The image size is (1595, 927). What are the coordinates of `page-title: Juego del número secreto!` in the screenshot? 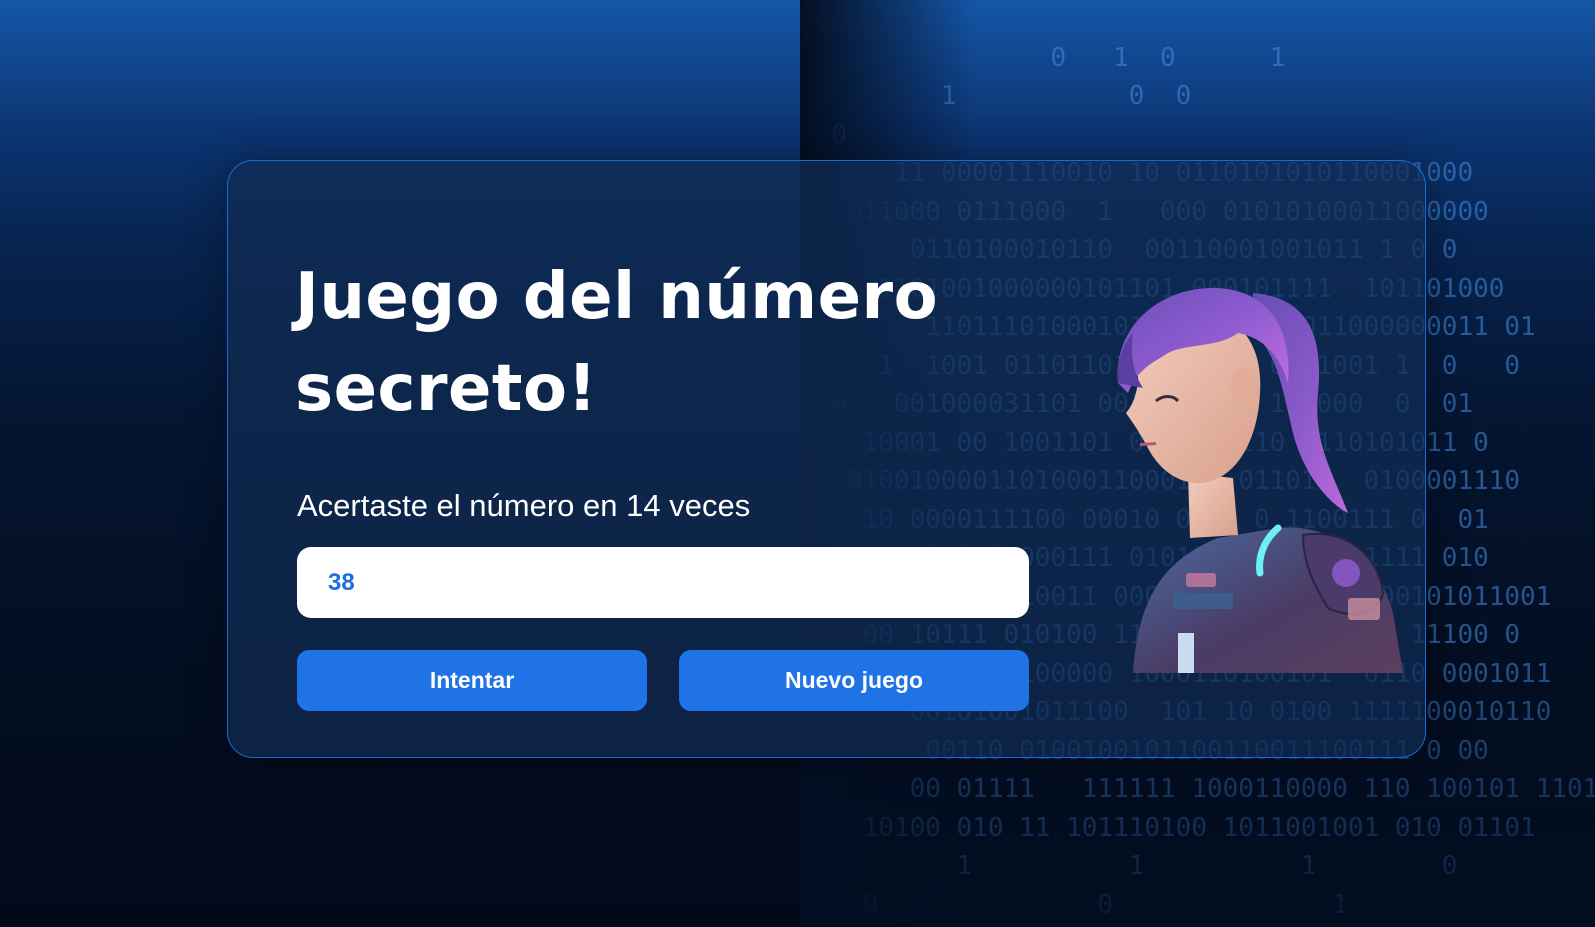 It's located at (617, 343).